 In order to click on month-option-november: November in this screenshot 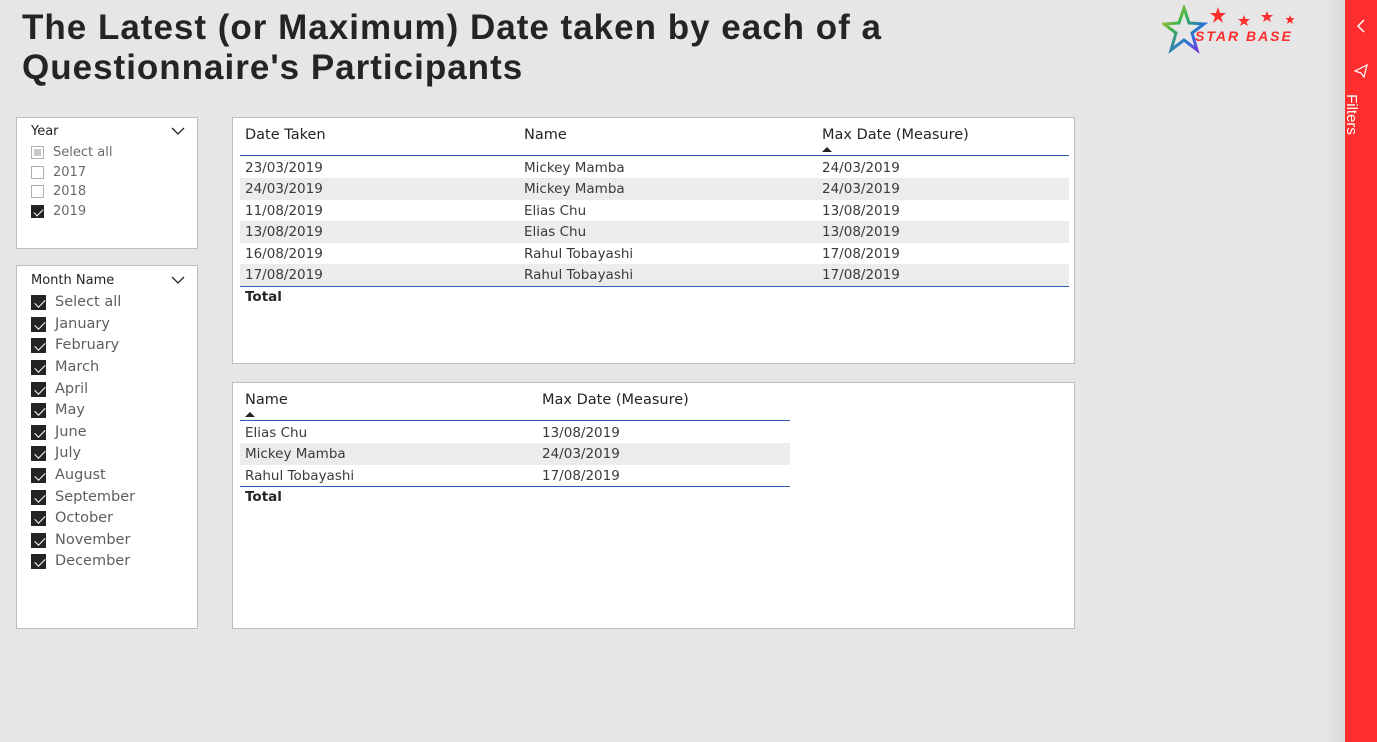, I will do `click(80, 540)`.